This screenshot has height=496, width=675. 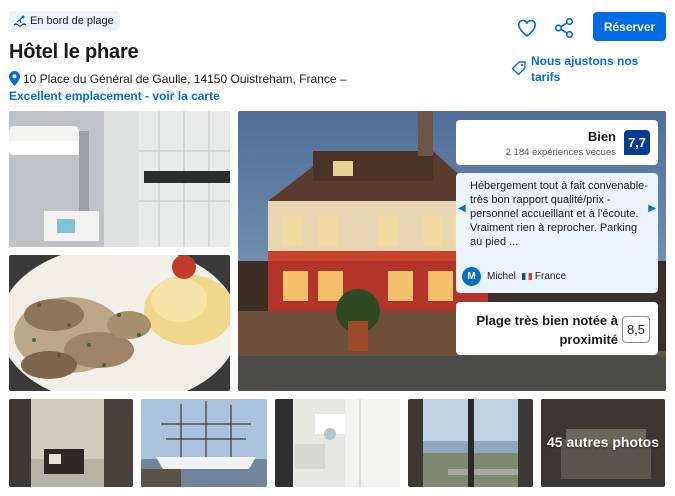 I want to click on review-count: 2 184 expériences vécues, so click(x=560, y=152).